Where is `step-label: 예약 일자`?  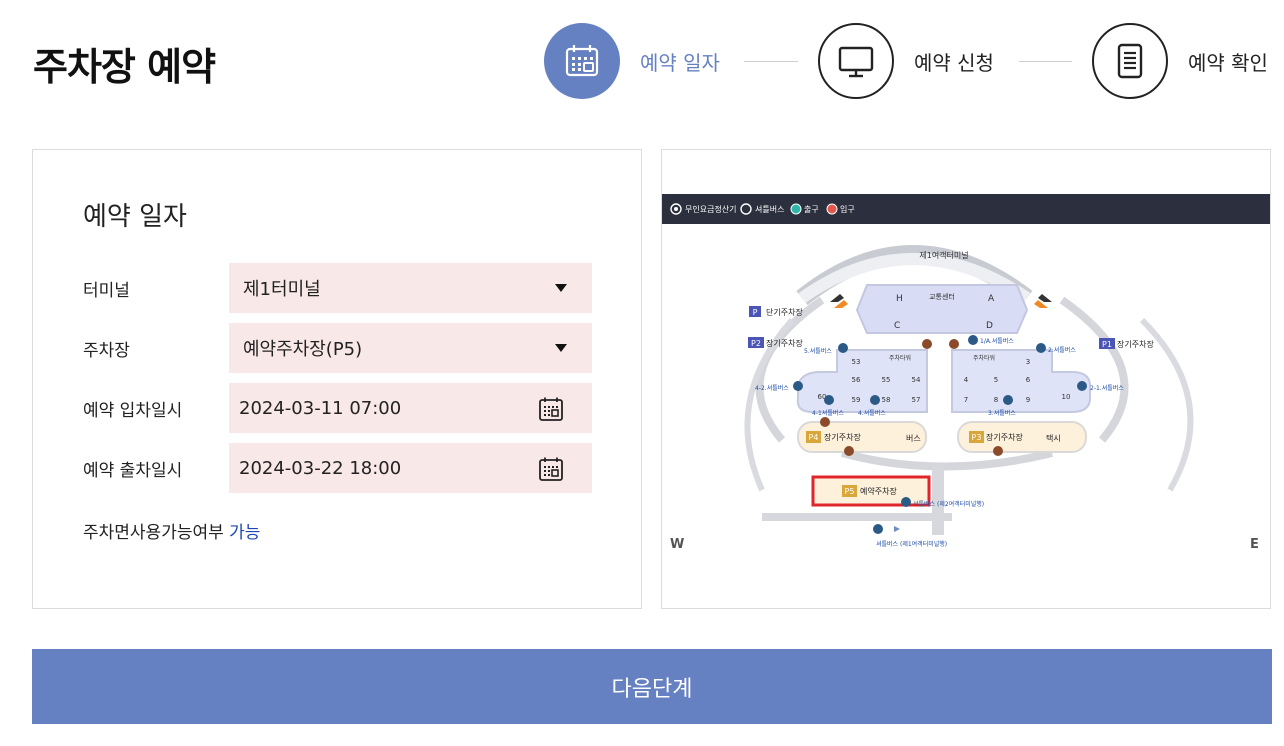 step-label: 예약 일자 is located at coordinates (680, 62).